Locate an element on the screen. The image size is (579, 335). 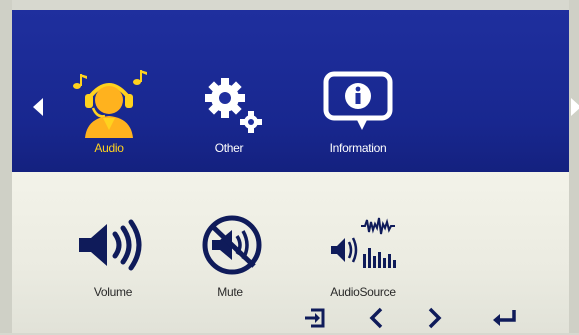
scroll-left-arrow is located at coordinates (39, 107).